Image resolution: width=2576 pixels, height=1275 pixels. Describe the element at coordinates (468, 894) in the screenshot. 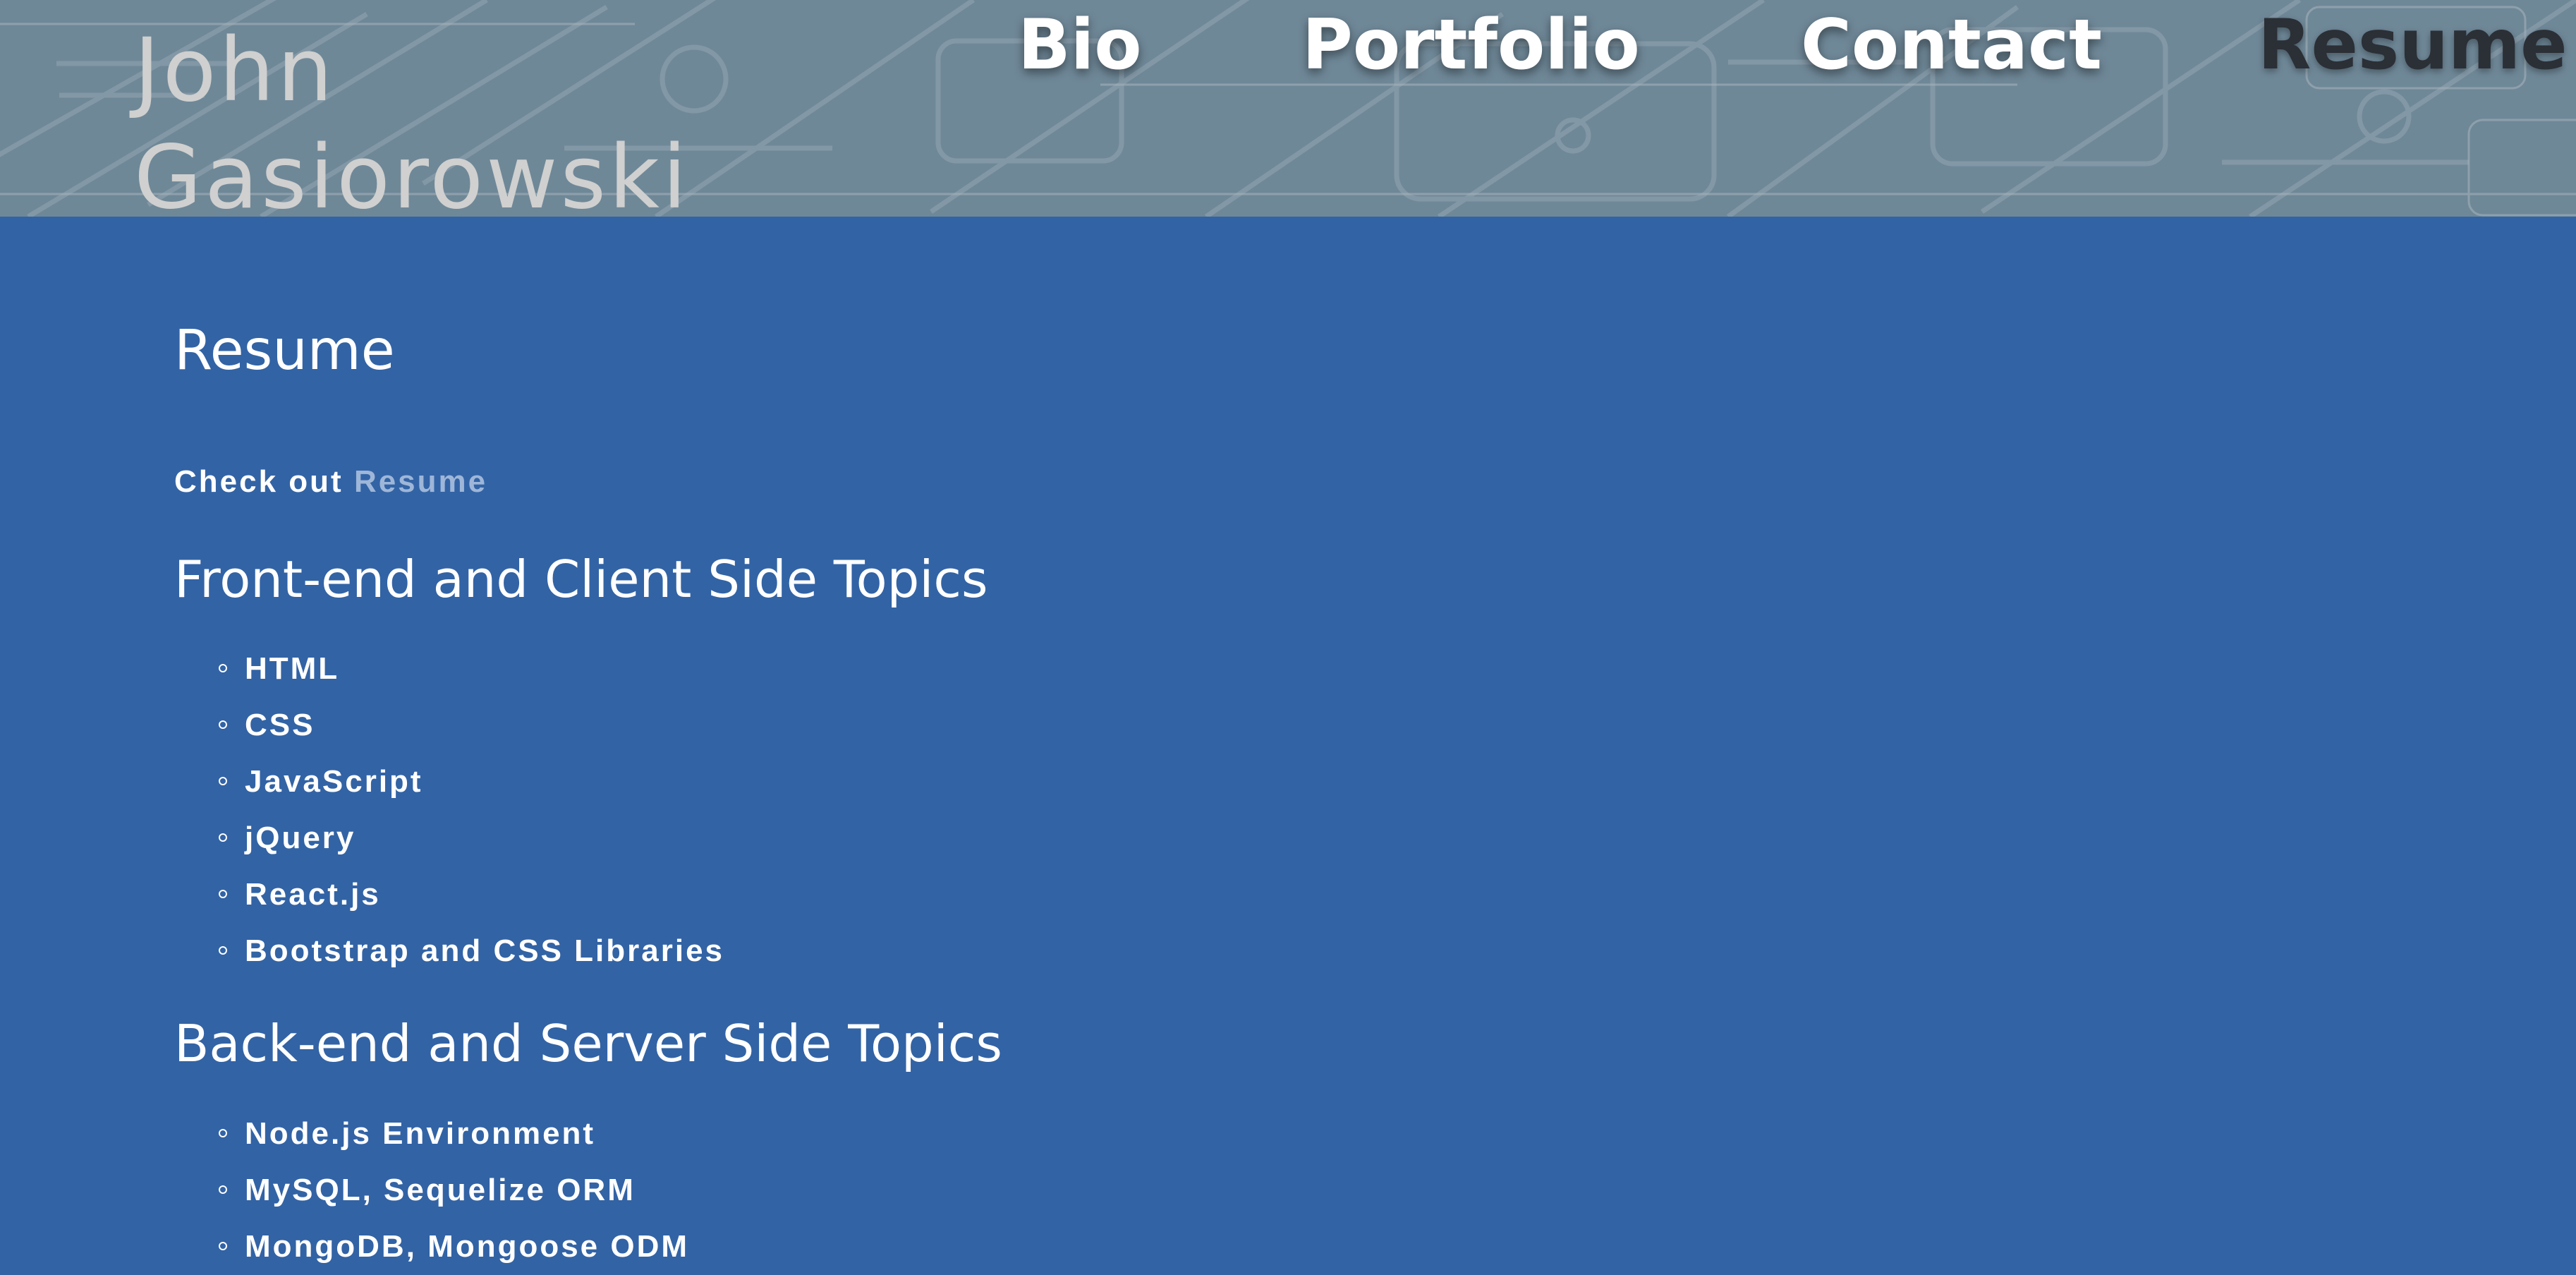

I see `topic-item: React.js` at that location.